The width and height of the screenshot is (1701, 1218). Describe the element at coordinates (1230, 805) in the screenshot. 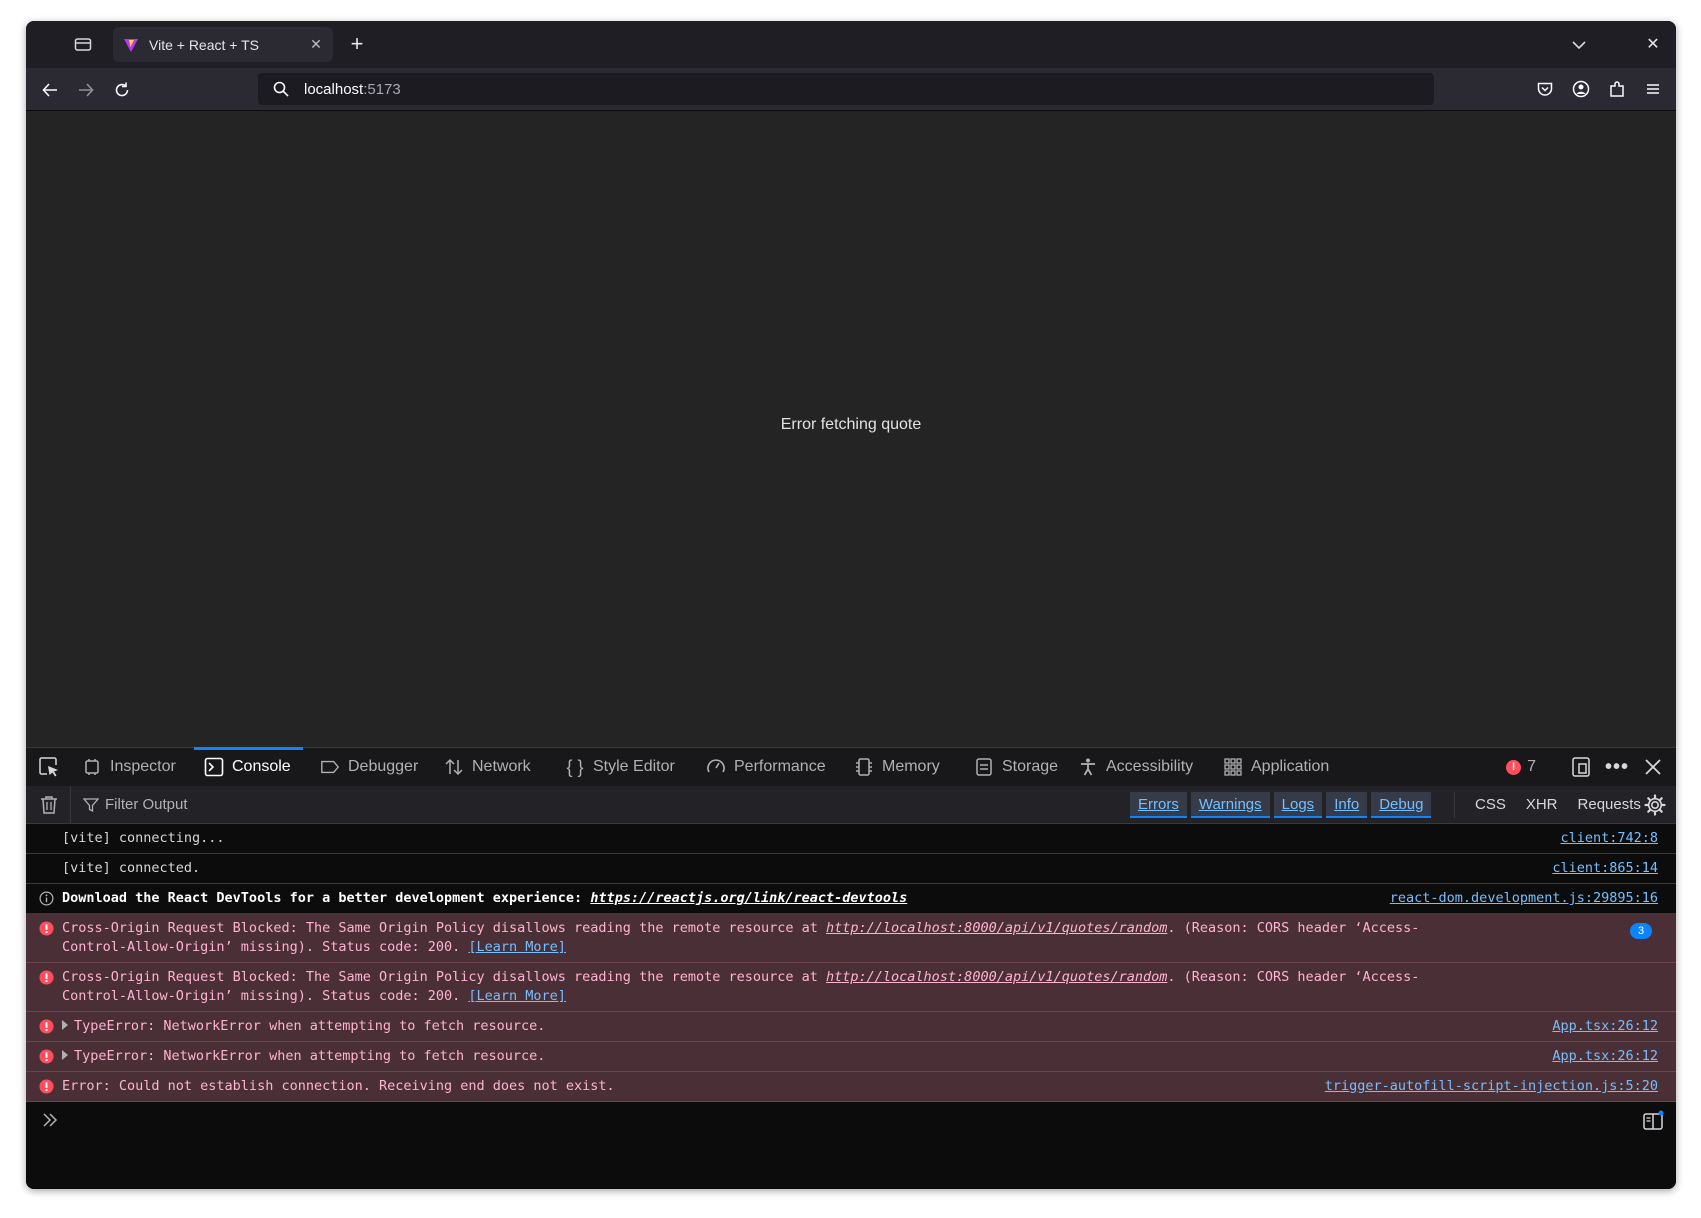

I see `filter-warnings-button: Warnings` at that location.